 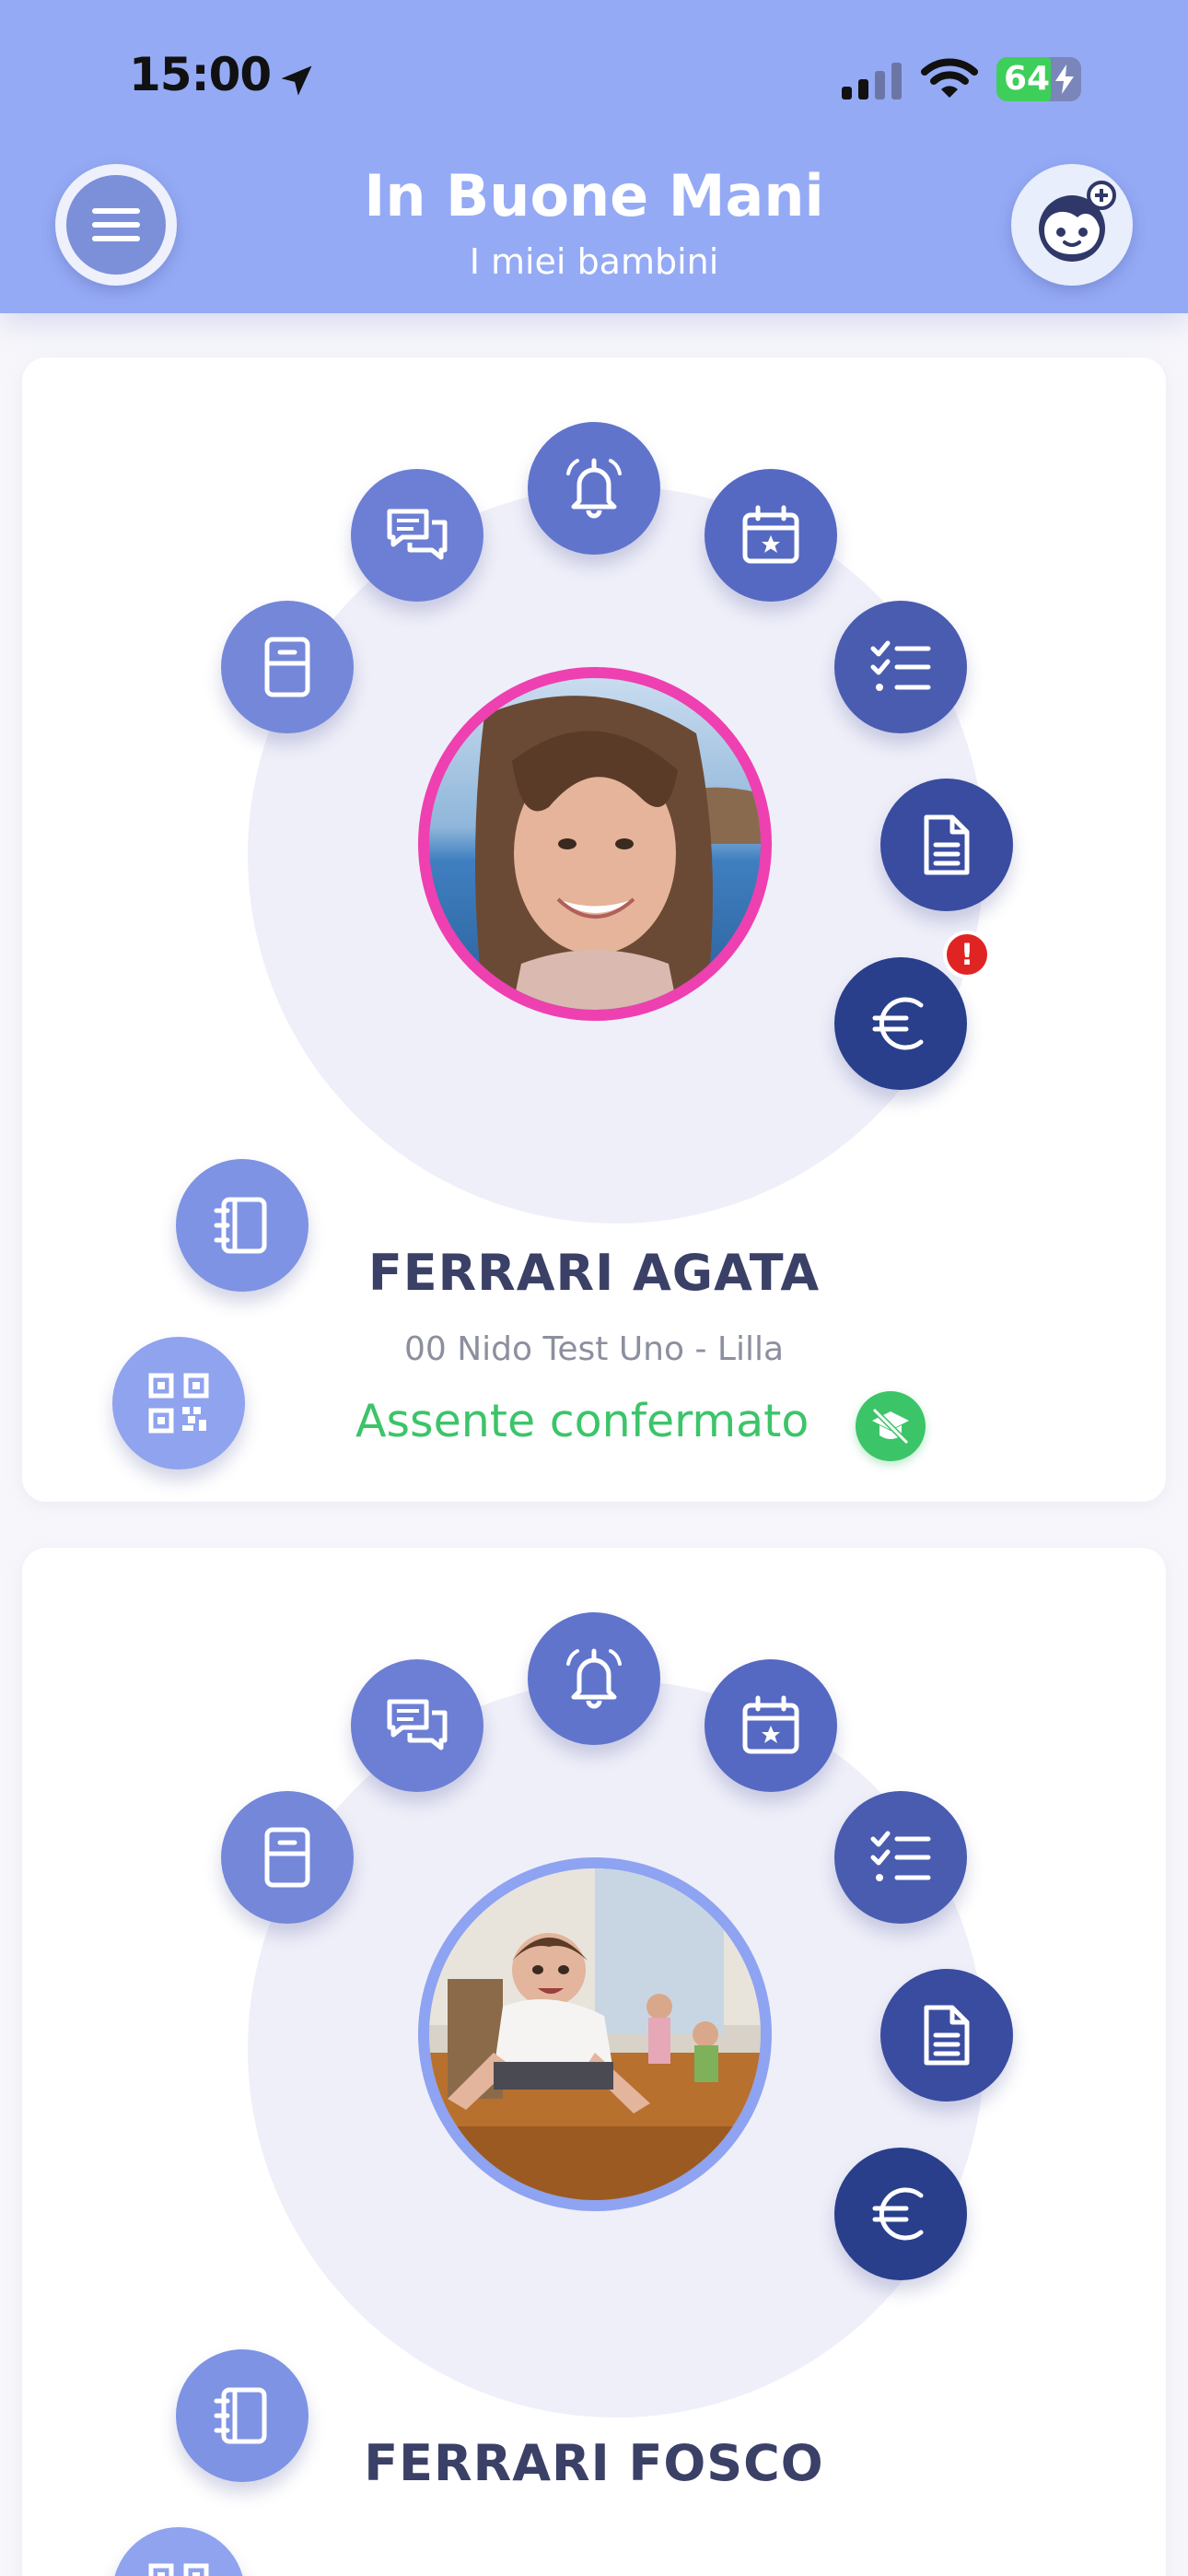 I want to click on charging-bolt-icon, so click(x=1064, y=79).